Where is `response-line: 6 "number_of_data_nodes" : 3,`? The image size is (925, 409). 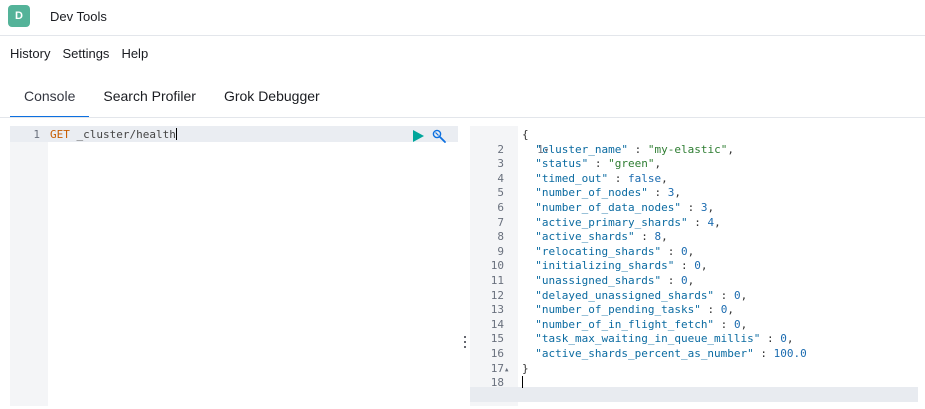
response-line: 6 "number_of_data_nodes" : 3, is located at coordinates (606, 207).